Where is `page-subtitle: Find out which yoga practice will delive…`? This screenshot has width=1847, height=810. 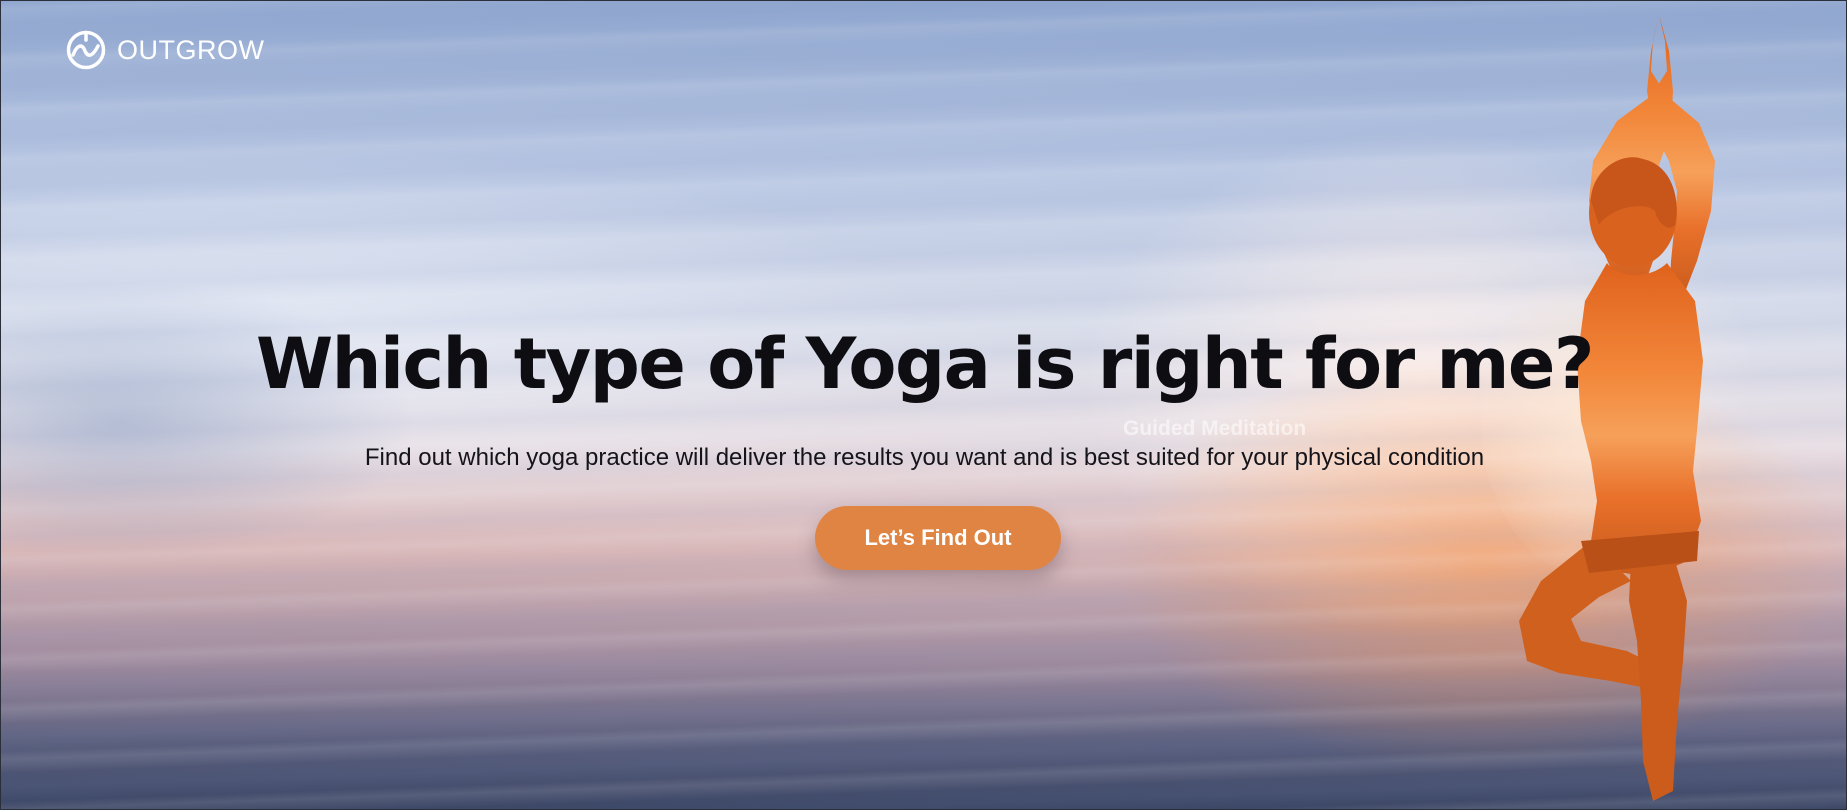 page-subtitle: Find out which yoga practice will delive… is located at coordinates (924, 457).